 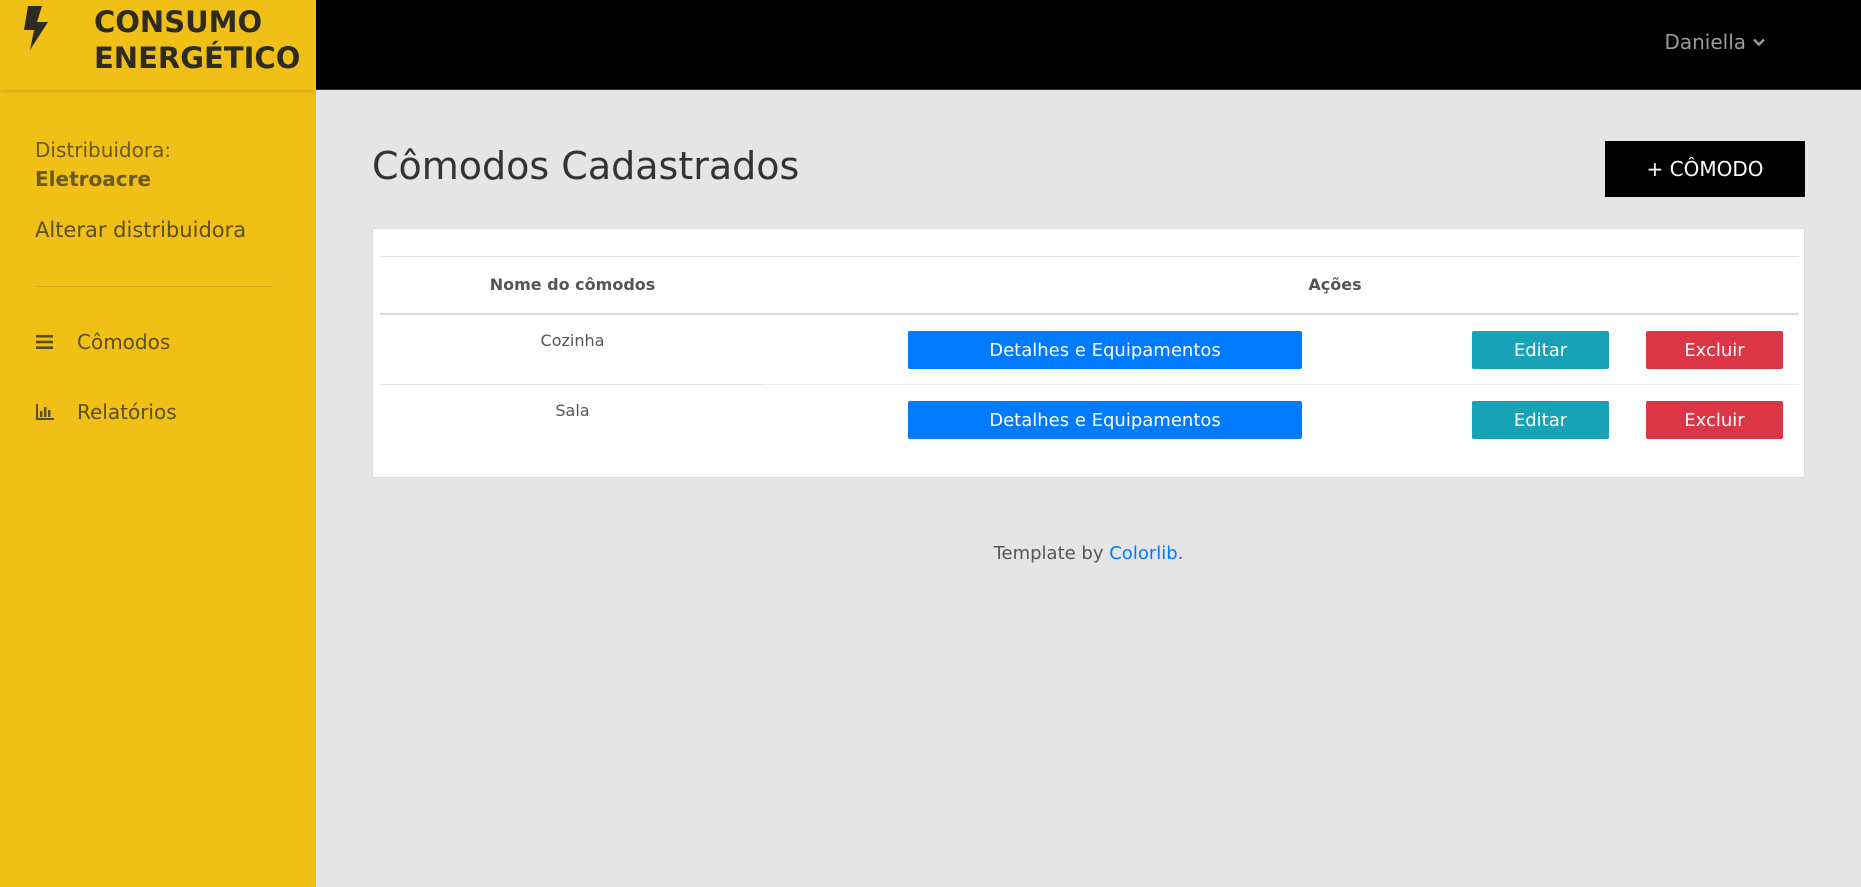 I want to click on room-name: Sala, so click(x=572, y=410).